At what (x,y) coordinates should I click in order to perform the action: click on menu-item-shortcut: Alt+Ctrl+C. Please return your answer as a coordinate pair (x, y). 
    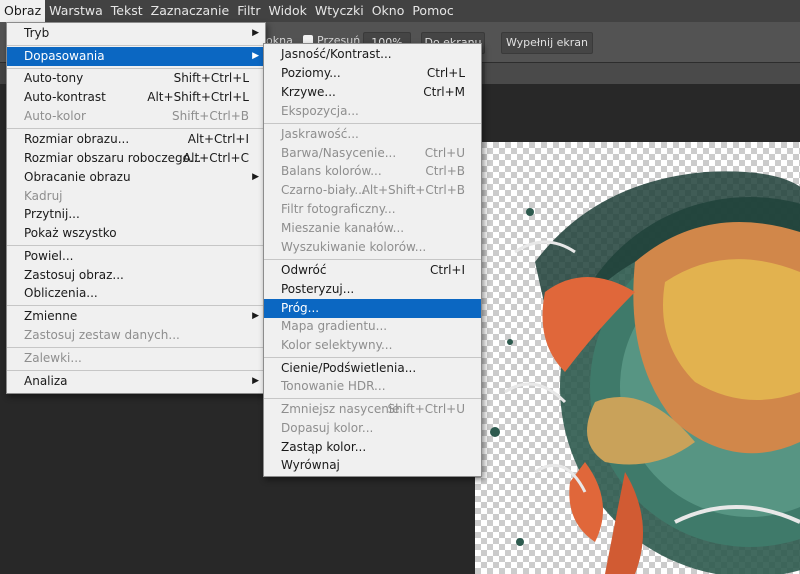
    Looking at the image, I should click on (215, 158).